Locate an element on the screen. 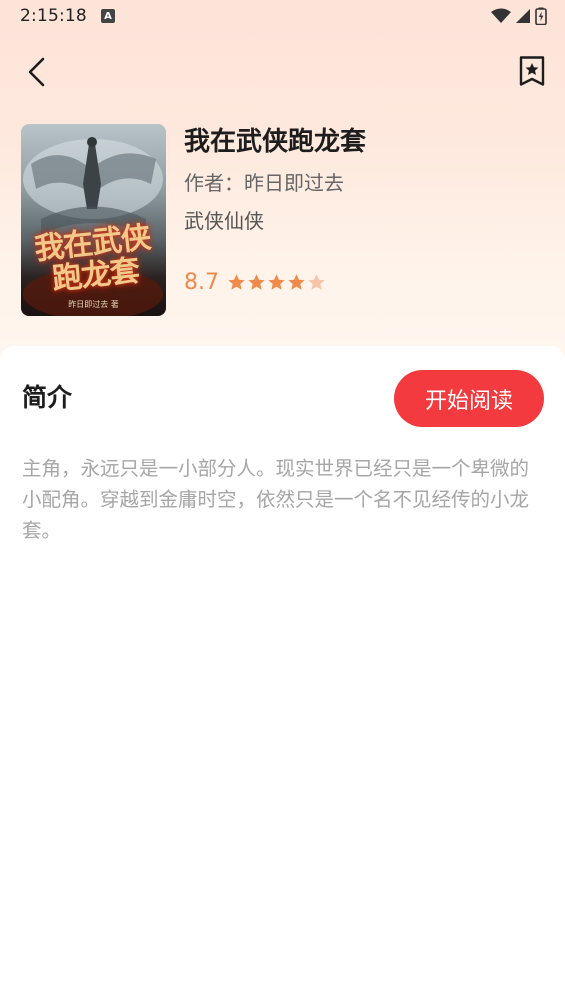  intro-heading: 简介 is located at coordinates (47, 397).